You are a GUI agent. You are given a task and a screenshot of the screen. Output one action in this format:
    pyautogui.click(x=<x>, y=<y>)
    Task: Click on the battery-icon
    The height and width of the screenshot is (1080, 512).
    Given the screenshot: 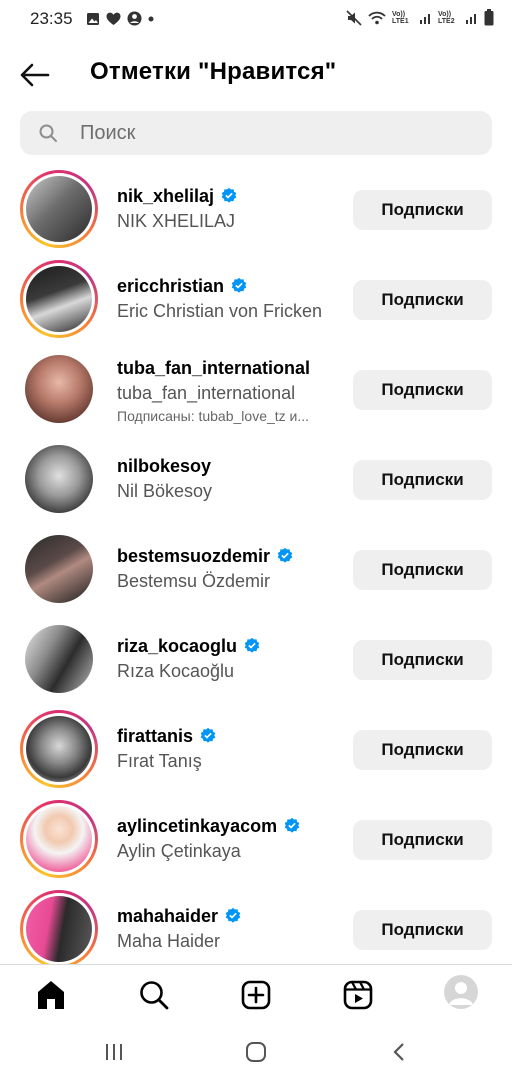 What is the action you would take?
    pyautogui.click(x=489, y=17)
    